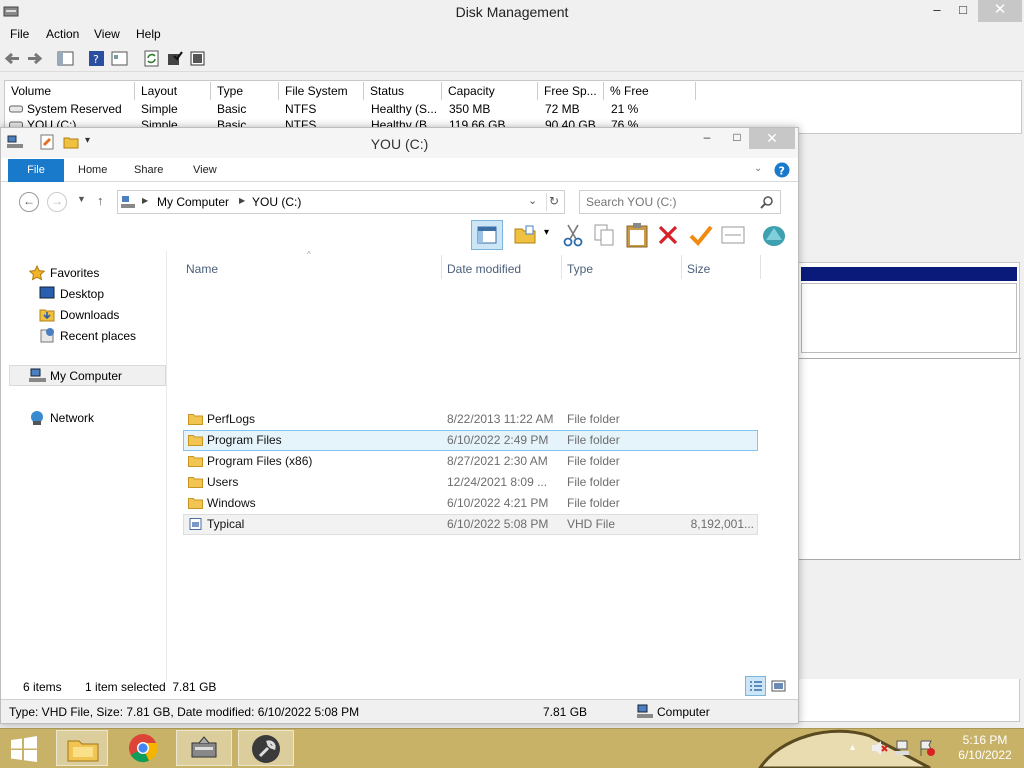 Image resolution: width=1024 pixels, height=768 pixels. Describe the element at coordinates (470, 482) in the screenshot. I see `file-row: Users 12/24/2021 8:09 ... File folder` at that location.